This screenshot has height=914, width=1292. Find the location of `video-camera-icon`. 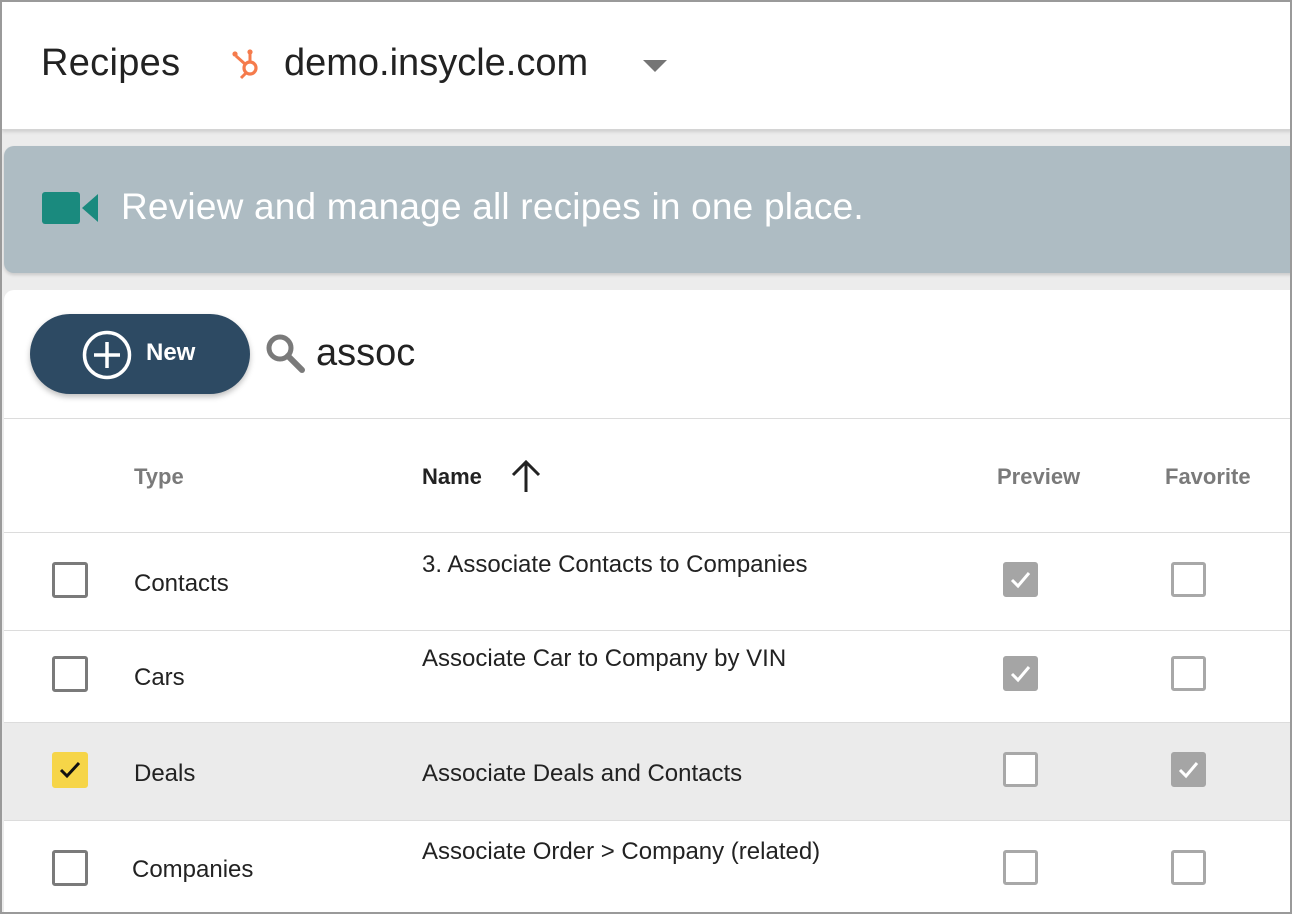

video-camera-icon is located at coordinates (70, 208).